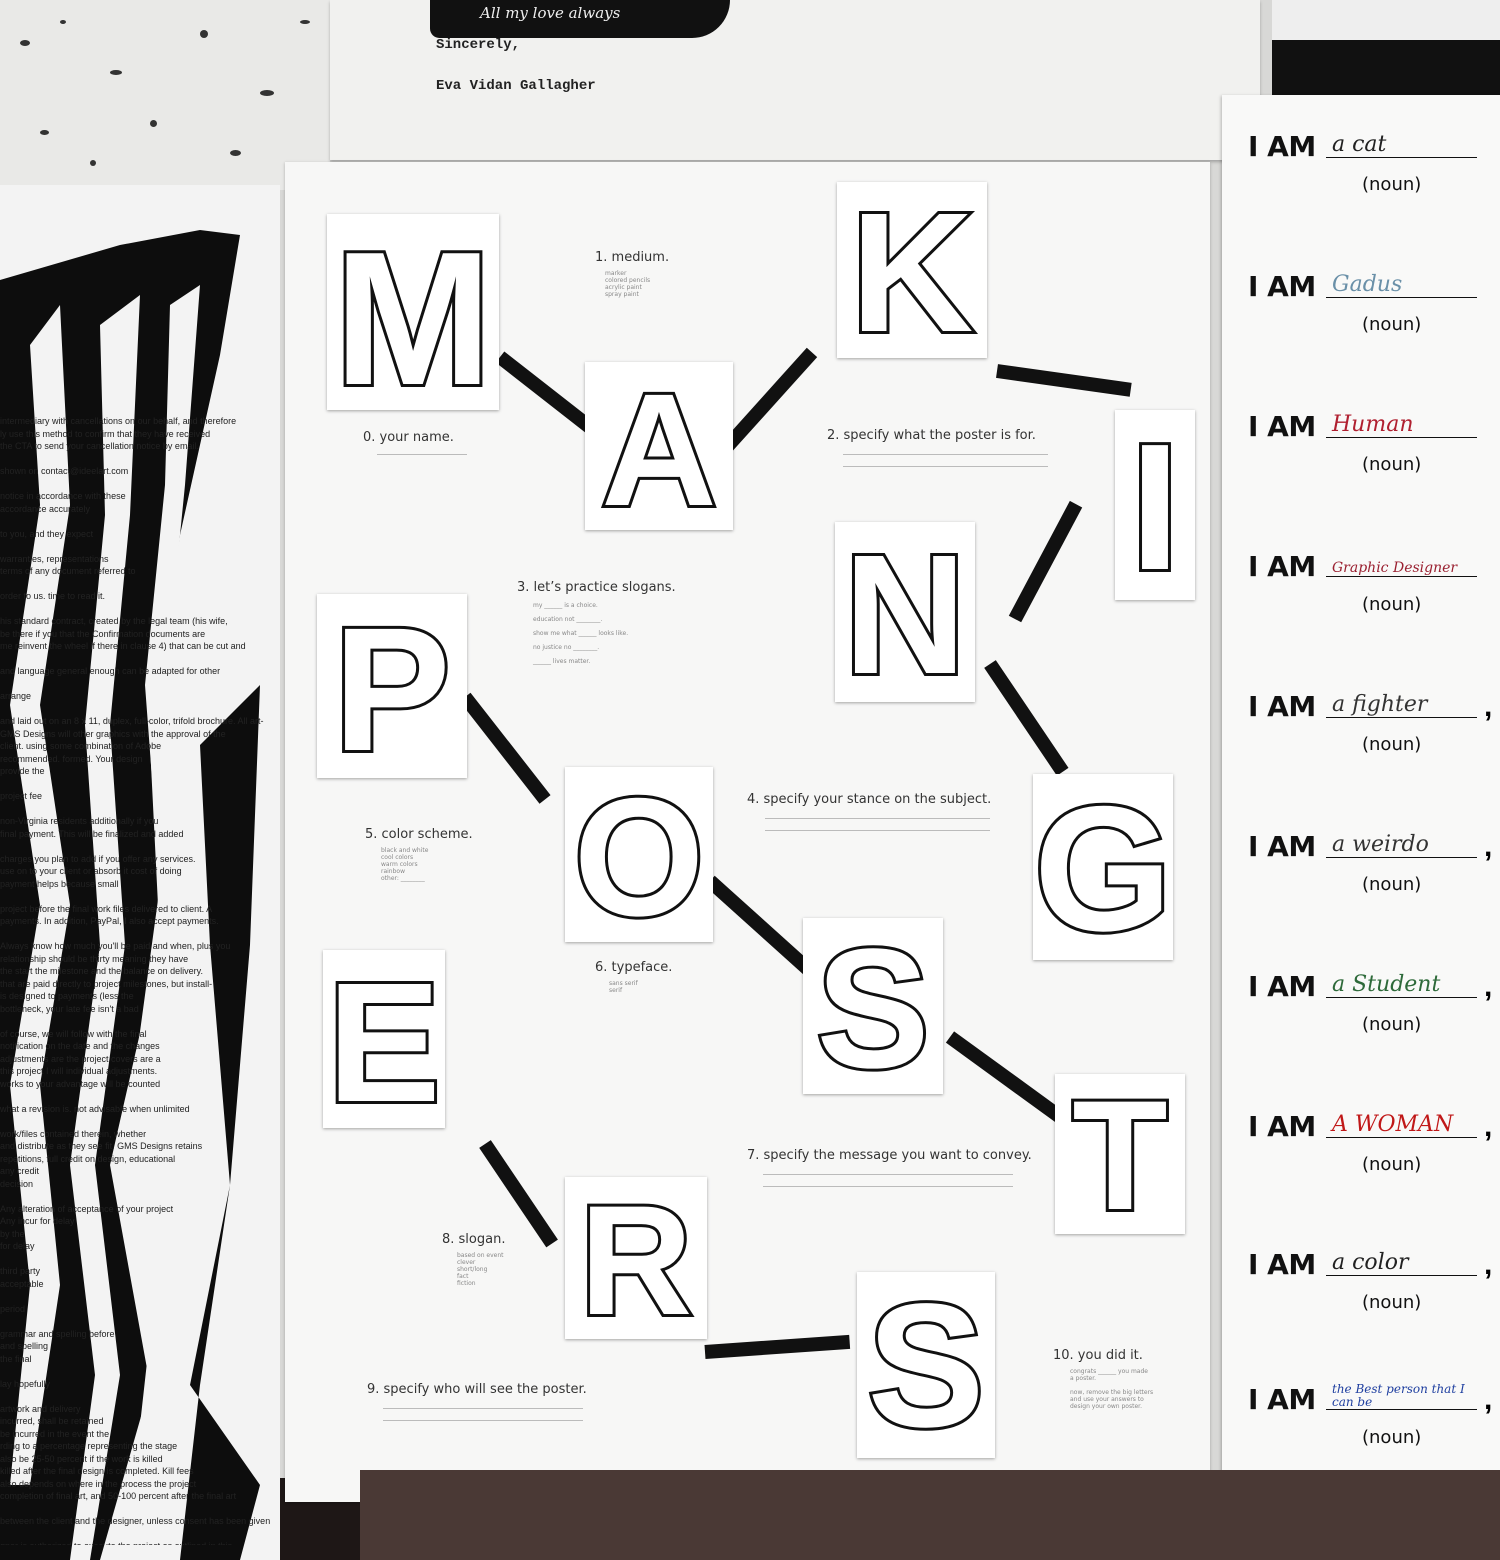 This screenshot has width=1500, height=1560. I want to click on letter-signature: Eva Vidan Gallagher, so click(516, 86).